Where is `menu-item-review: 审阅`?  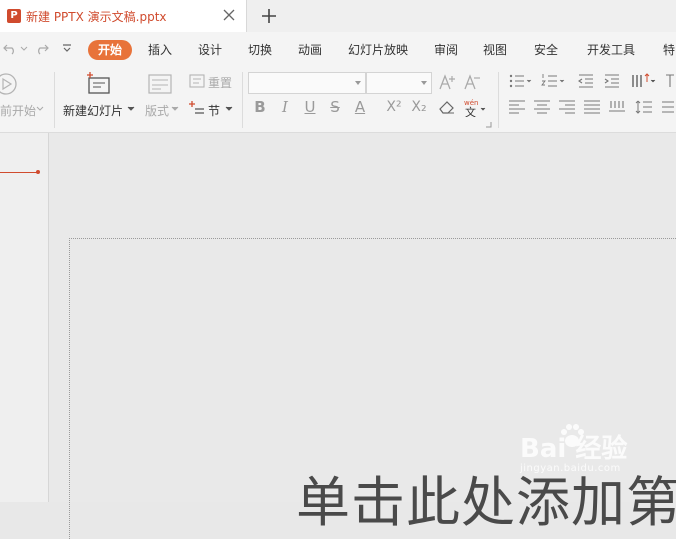 menu-item-review: 审阅 is located at coordinates (446, 50).